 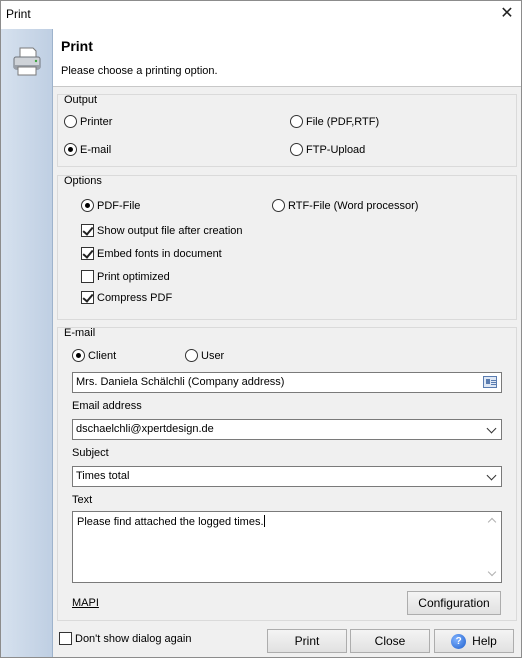 What do you see at coordinates (133, 276) in the screenshot?
I see `checkbox-print-optimized-label: Print optimized` at bounding box center [133, 276].